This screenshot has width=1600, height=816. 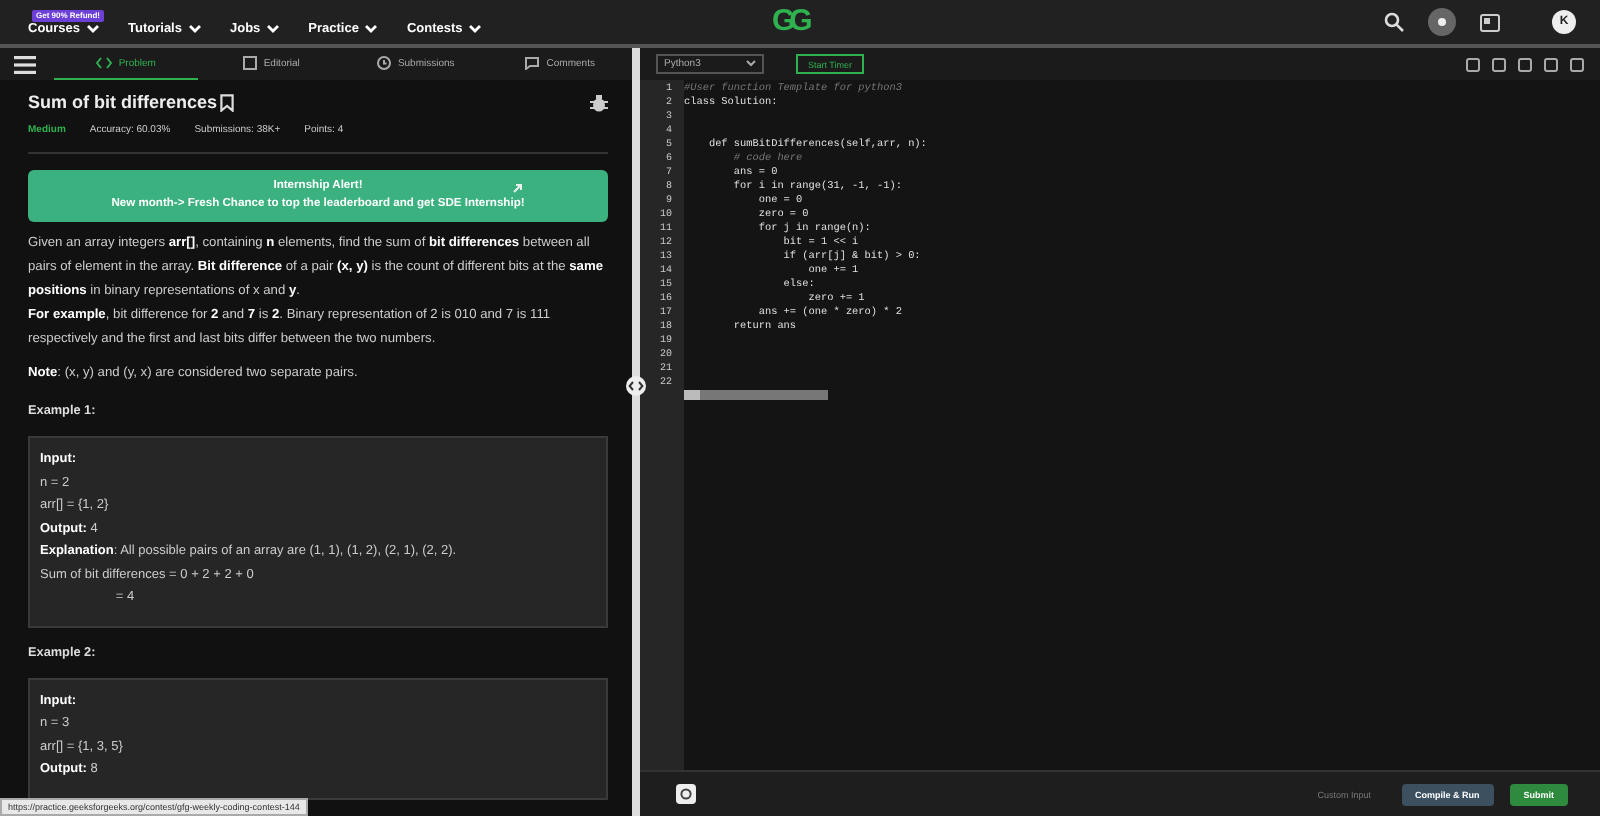 I want to click on bug-icon, so click(x=599, y=102).